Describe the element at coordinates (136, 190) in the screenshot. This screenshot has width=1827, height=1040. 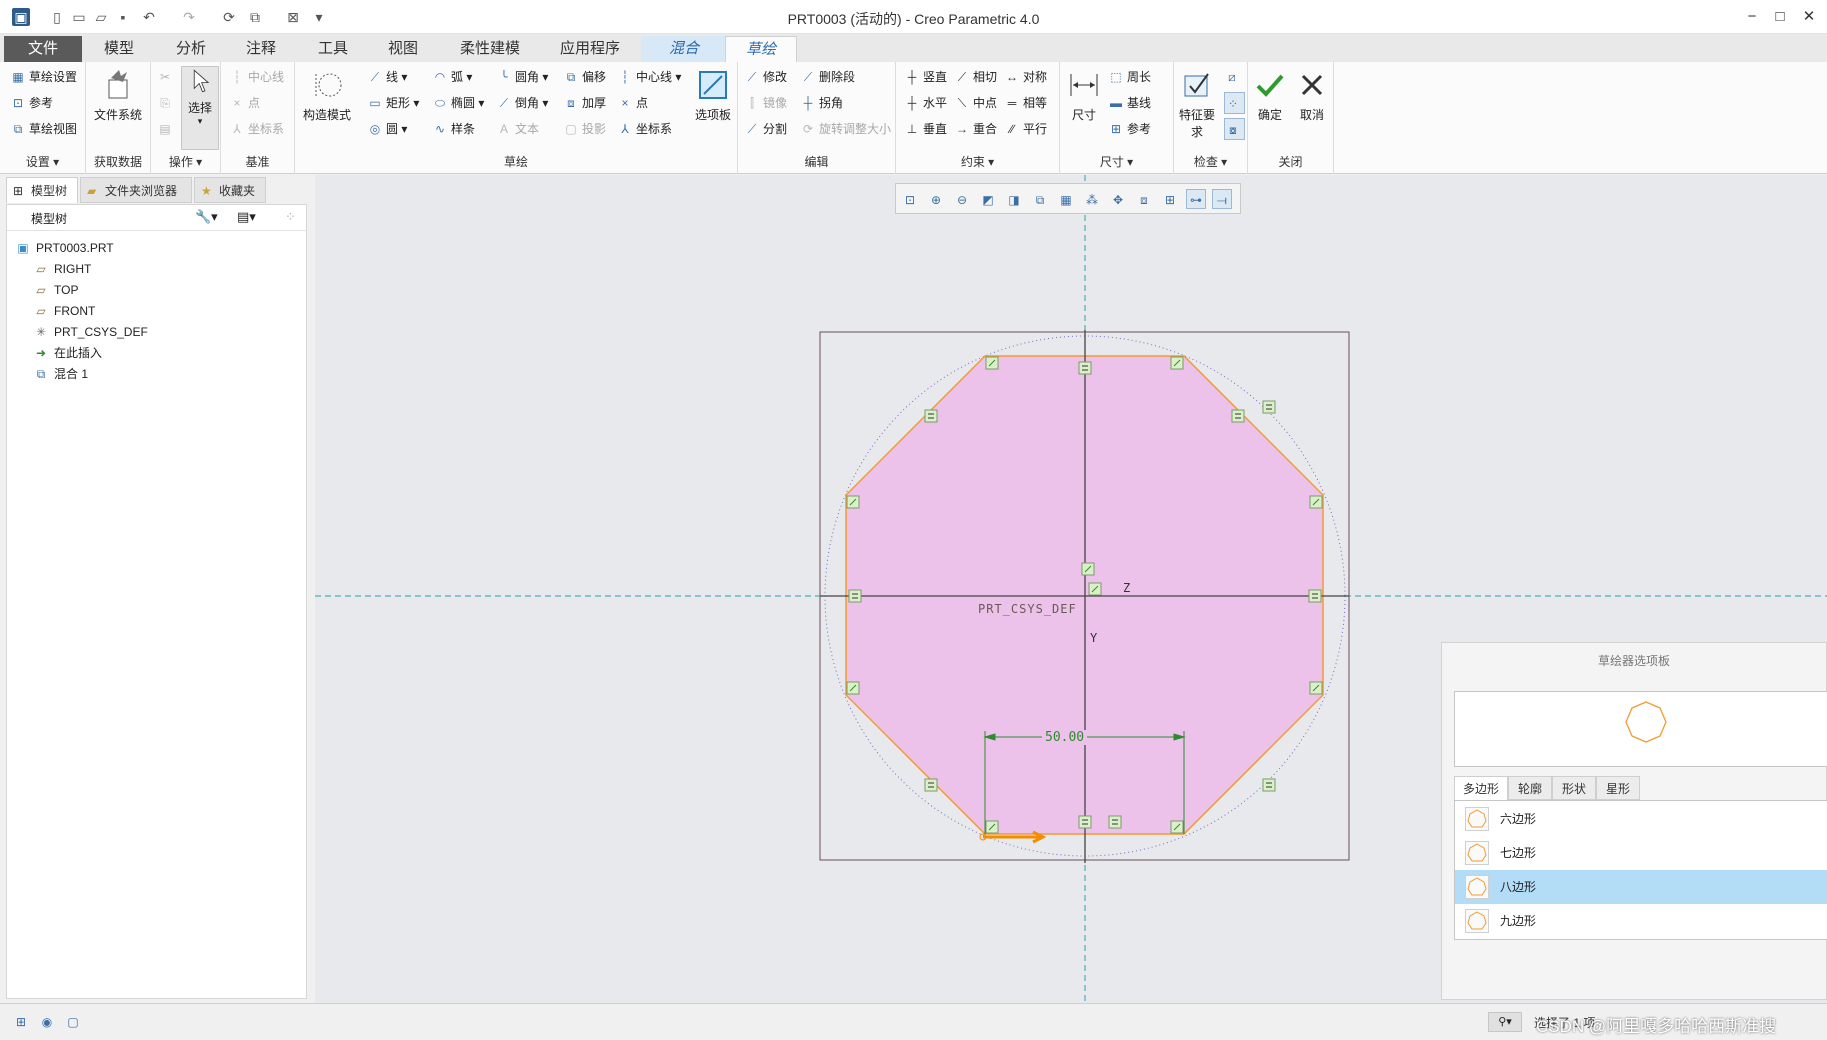
I see `tab-folder-browser: ▰ 文件夹浏览器` at that location.